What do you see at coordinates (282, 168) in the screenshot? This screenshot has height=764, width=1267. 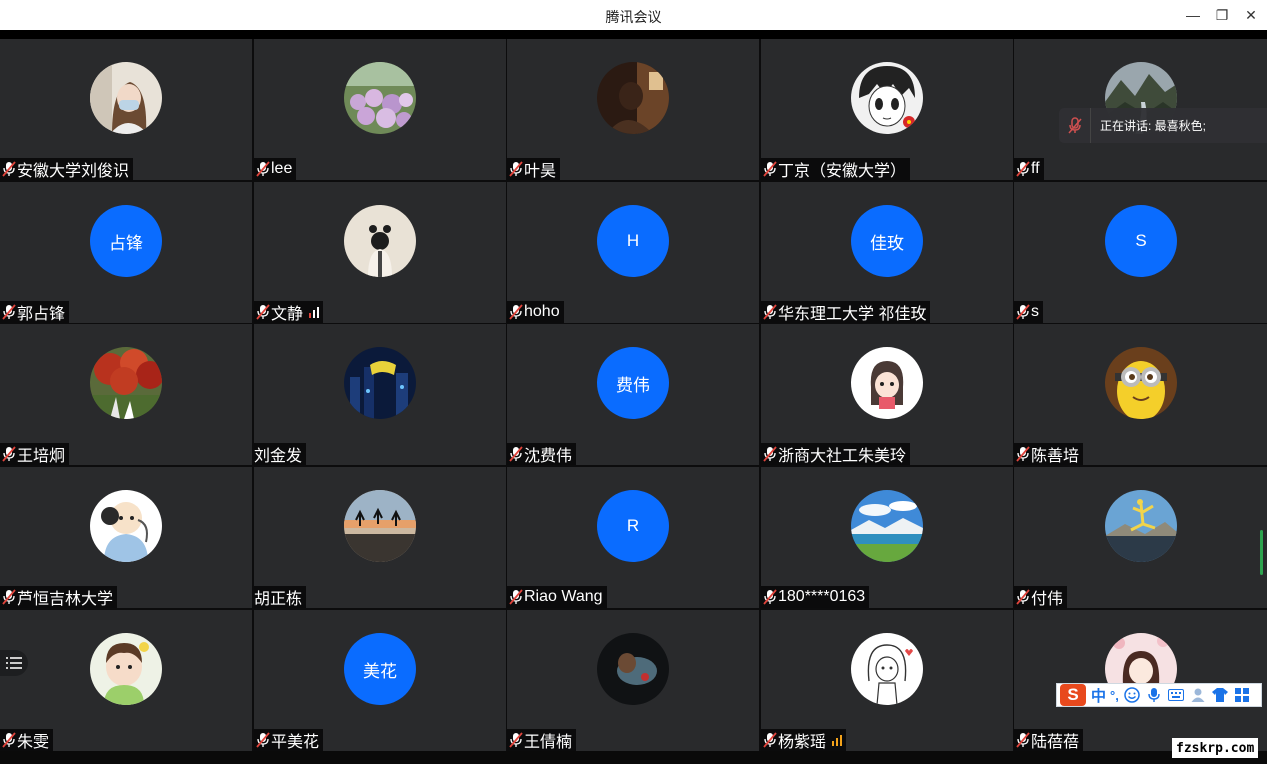 I see `participant-name: lee` at bounding box center [282, 168].